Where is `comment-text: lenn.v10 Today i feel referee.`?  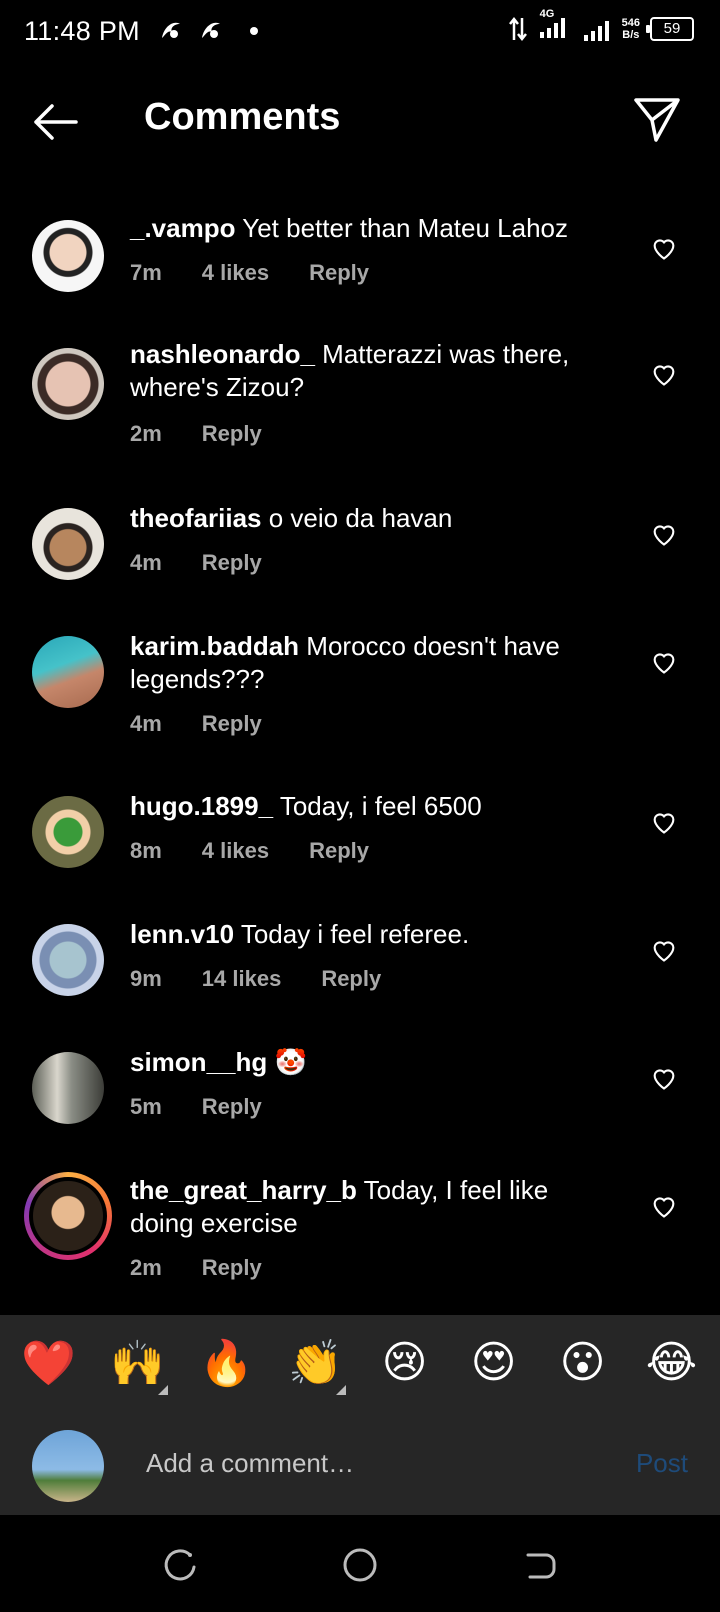
comment-text: lenn.v10 Today i feel referee. is located at coordinates (365, 934).